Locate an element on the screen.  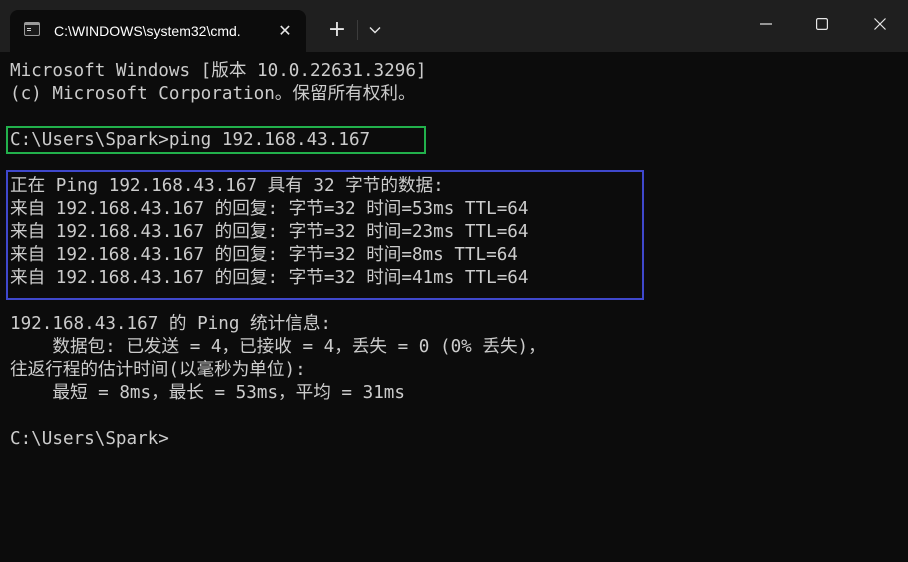
console-line: 往返行程的估计时间(以毫秒为单位): is located at coordinates (158, 370).